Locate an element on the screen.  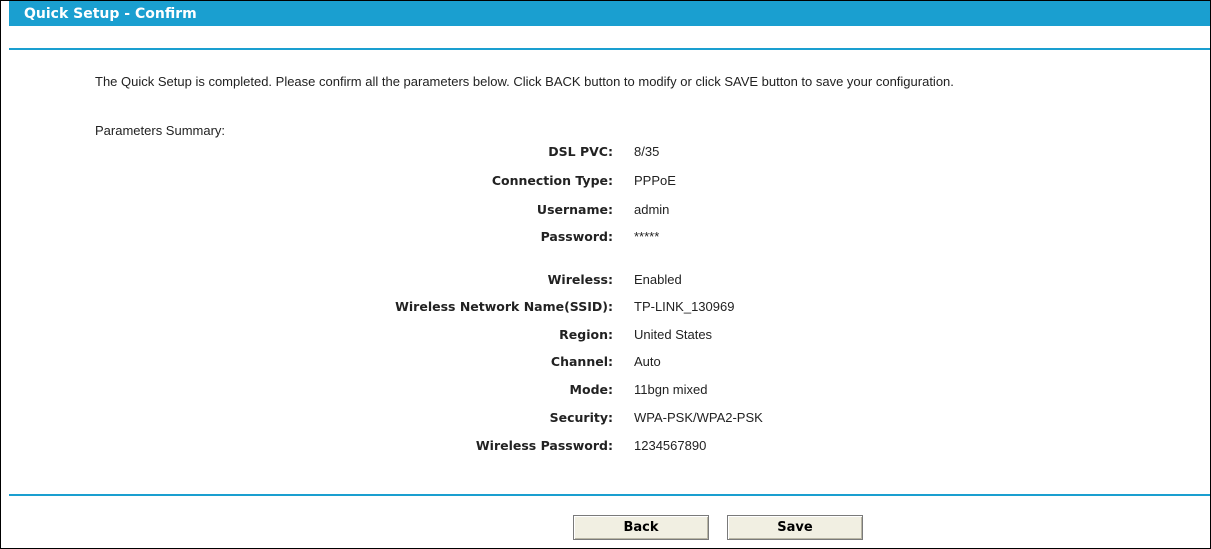
param-label: Security: is located at coordinates (581, 417).